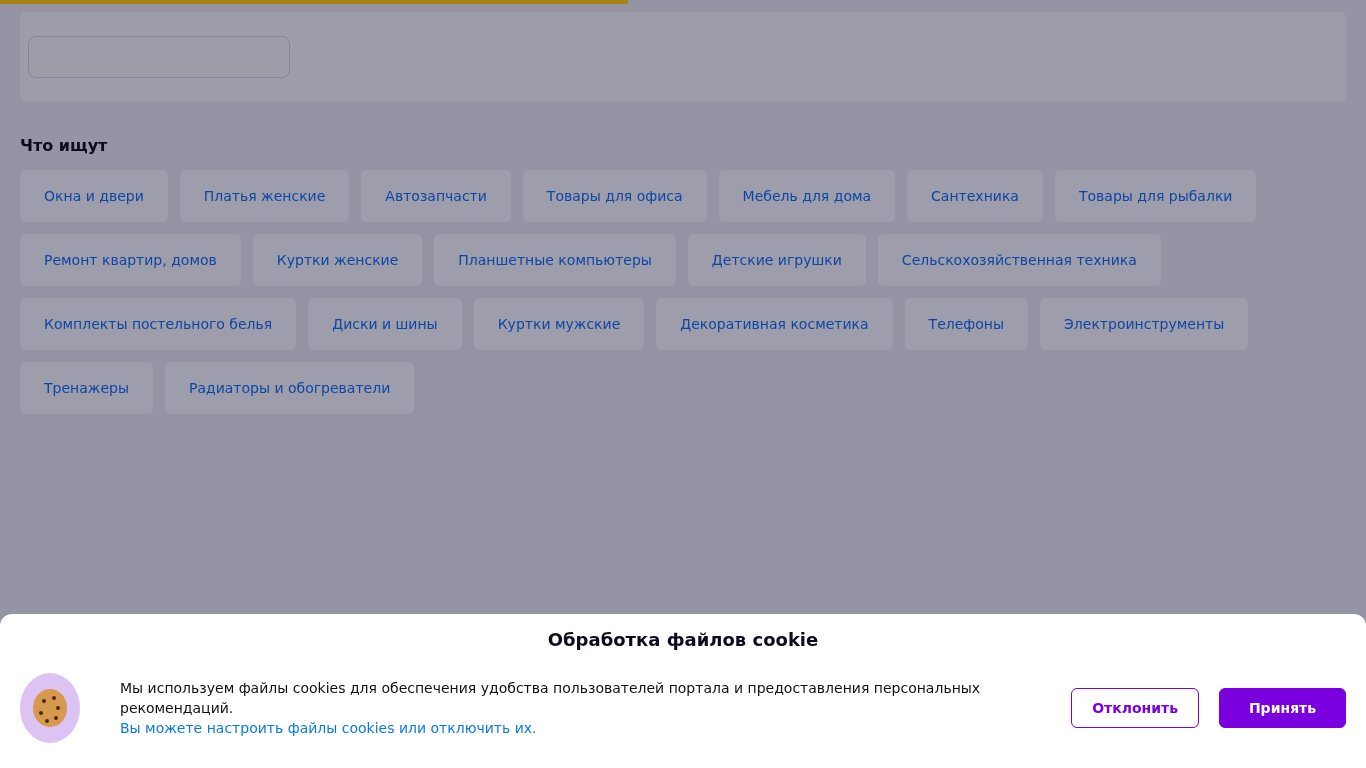 Image resolution: width=1366 pixels, height=768 pixels. What do you see at coordinates (64, 146) in the screenshot?
I see `section-title: Что ищут` at bounding box center [64, 146].